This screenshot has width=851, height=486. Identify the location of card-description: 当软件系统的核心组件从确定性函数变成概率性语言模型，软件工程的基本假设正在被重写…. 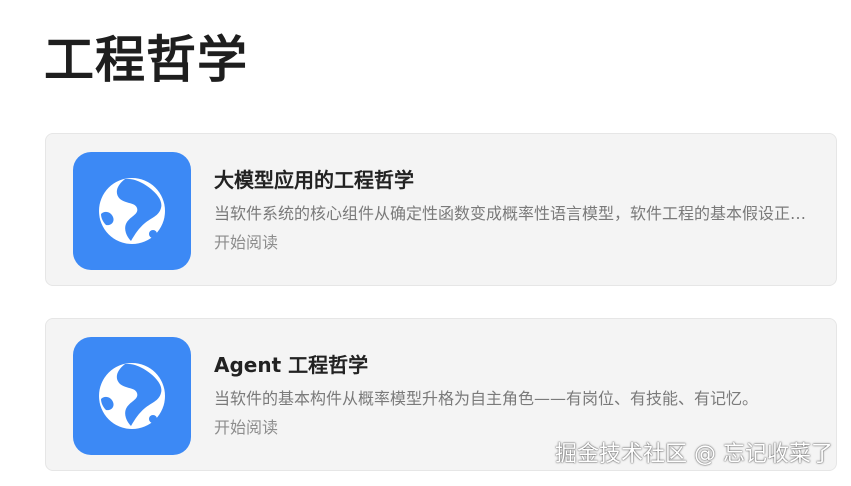
(514, 213).